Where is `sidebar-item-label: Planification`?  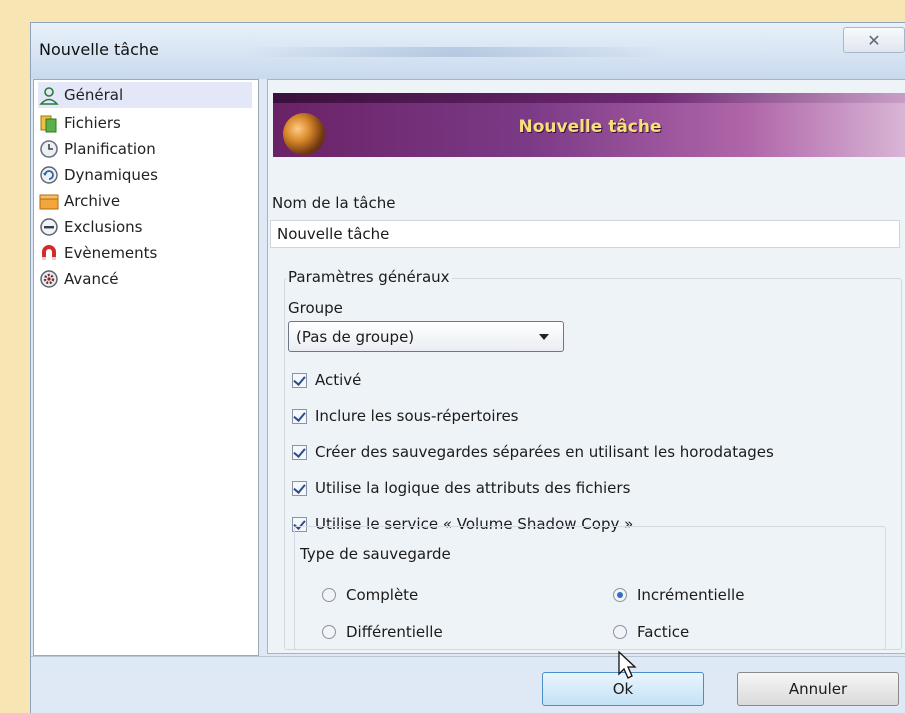 sidebar-item-label: Planification is located at coordinates (110, 149).